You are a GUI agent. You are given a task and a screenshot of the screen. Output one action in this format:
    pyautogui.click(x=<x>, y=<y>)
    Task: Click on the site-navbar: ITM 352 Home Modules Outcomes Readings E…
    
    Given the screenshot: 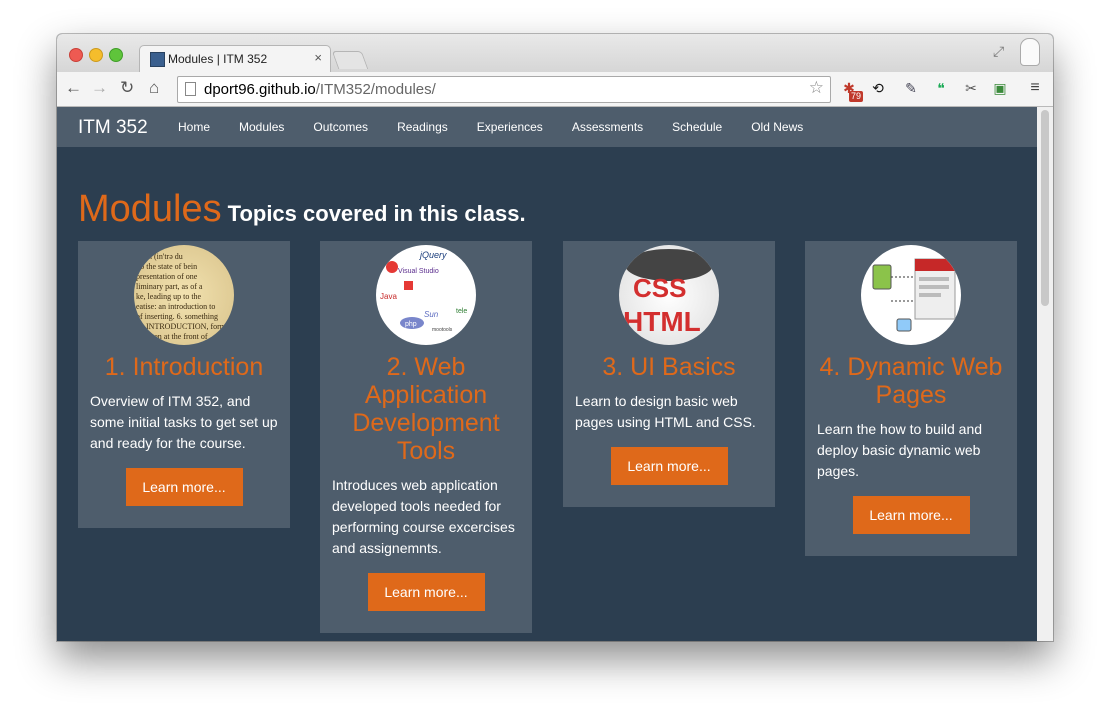 What is the action you would take?
    pyautogui.click(x=547, y=127)
    